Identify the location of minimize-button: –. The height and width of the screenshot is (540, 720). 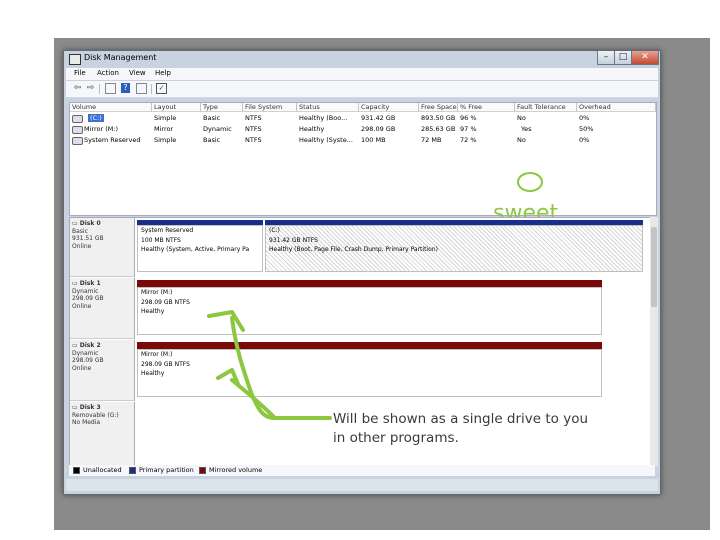
(606, 58).